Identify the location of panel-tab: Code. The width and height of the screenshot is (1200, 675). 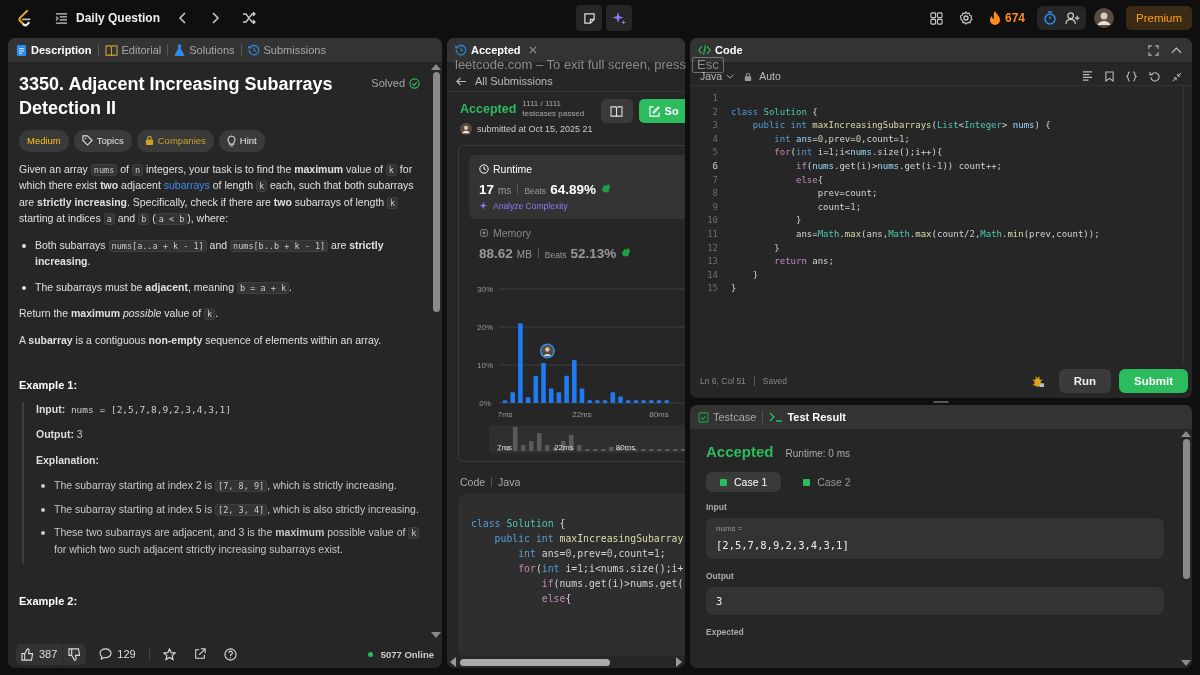
(720, 50).